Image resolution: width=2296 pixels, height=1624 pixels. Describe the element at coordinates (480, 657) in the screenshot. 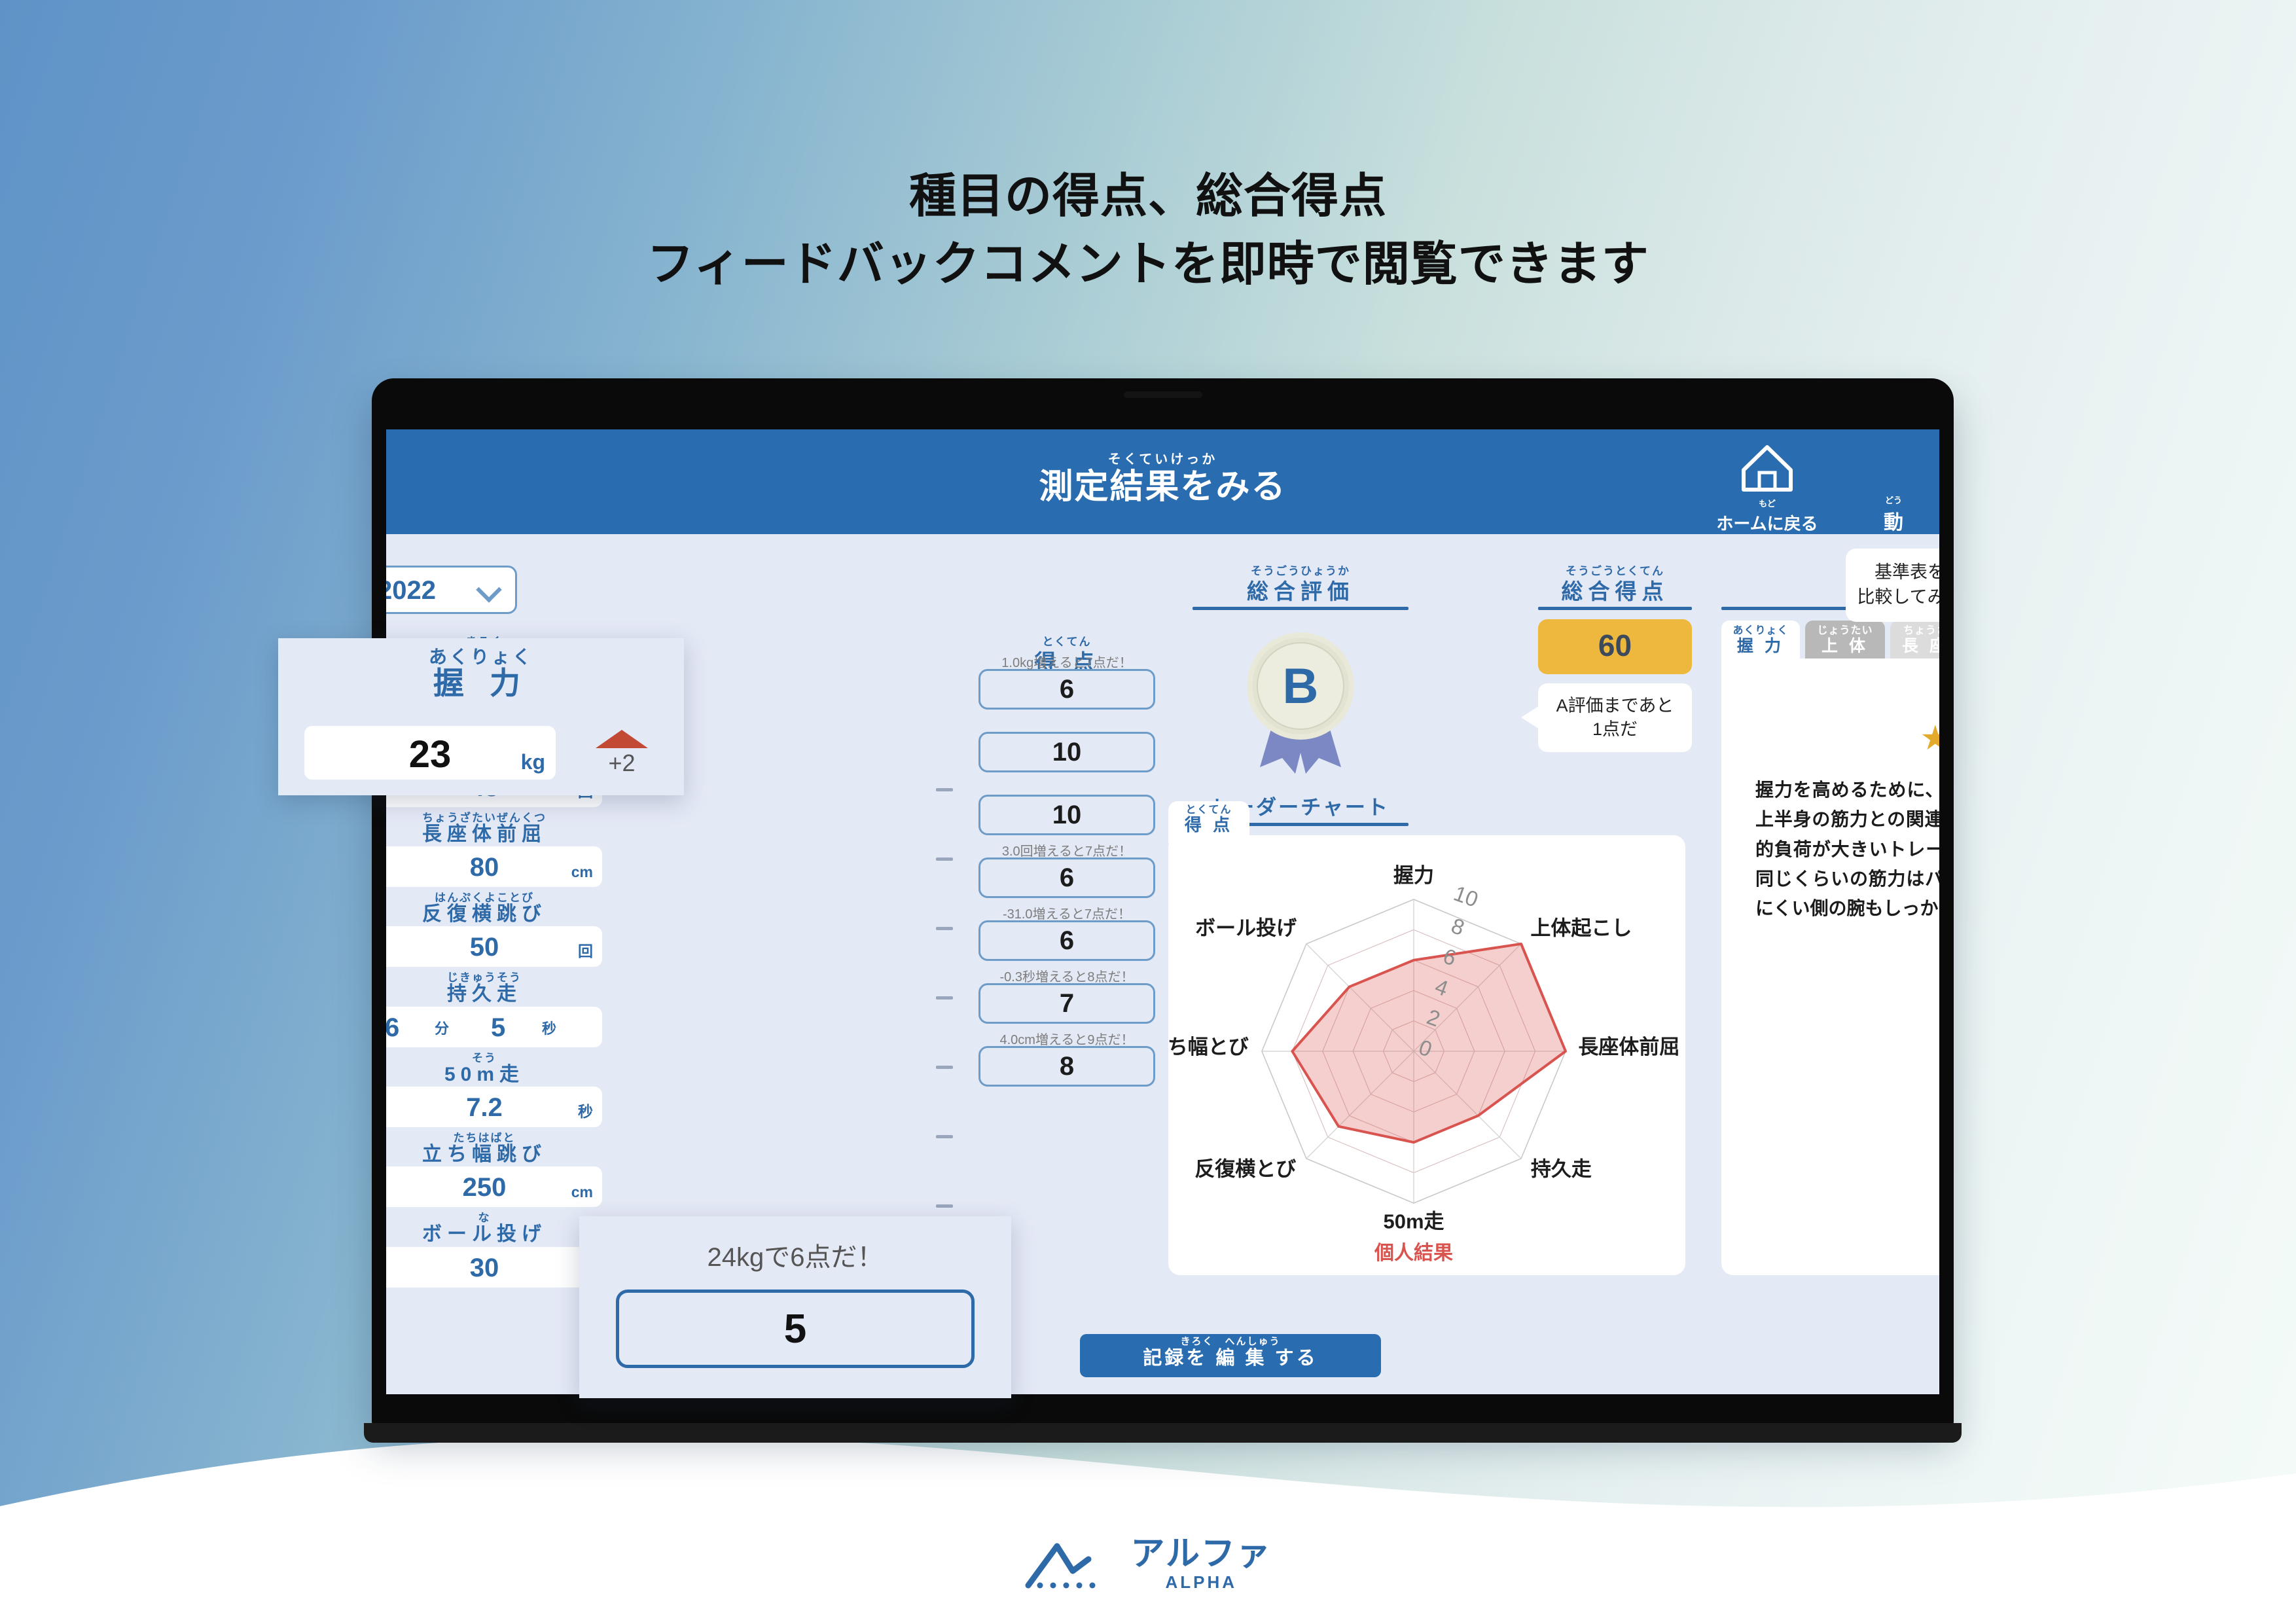

I see `grip-popup-ruby: あくりょく` at that location.